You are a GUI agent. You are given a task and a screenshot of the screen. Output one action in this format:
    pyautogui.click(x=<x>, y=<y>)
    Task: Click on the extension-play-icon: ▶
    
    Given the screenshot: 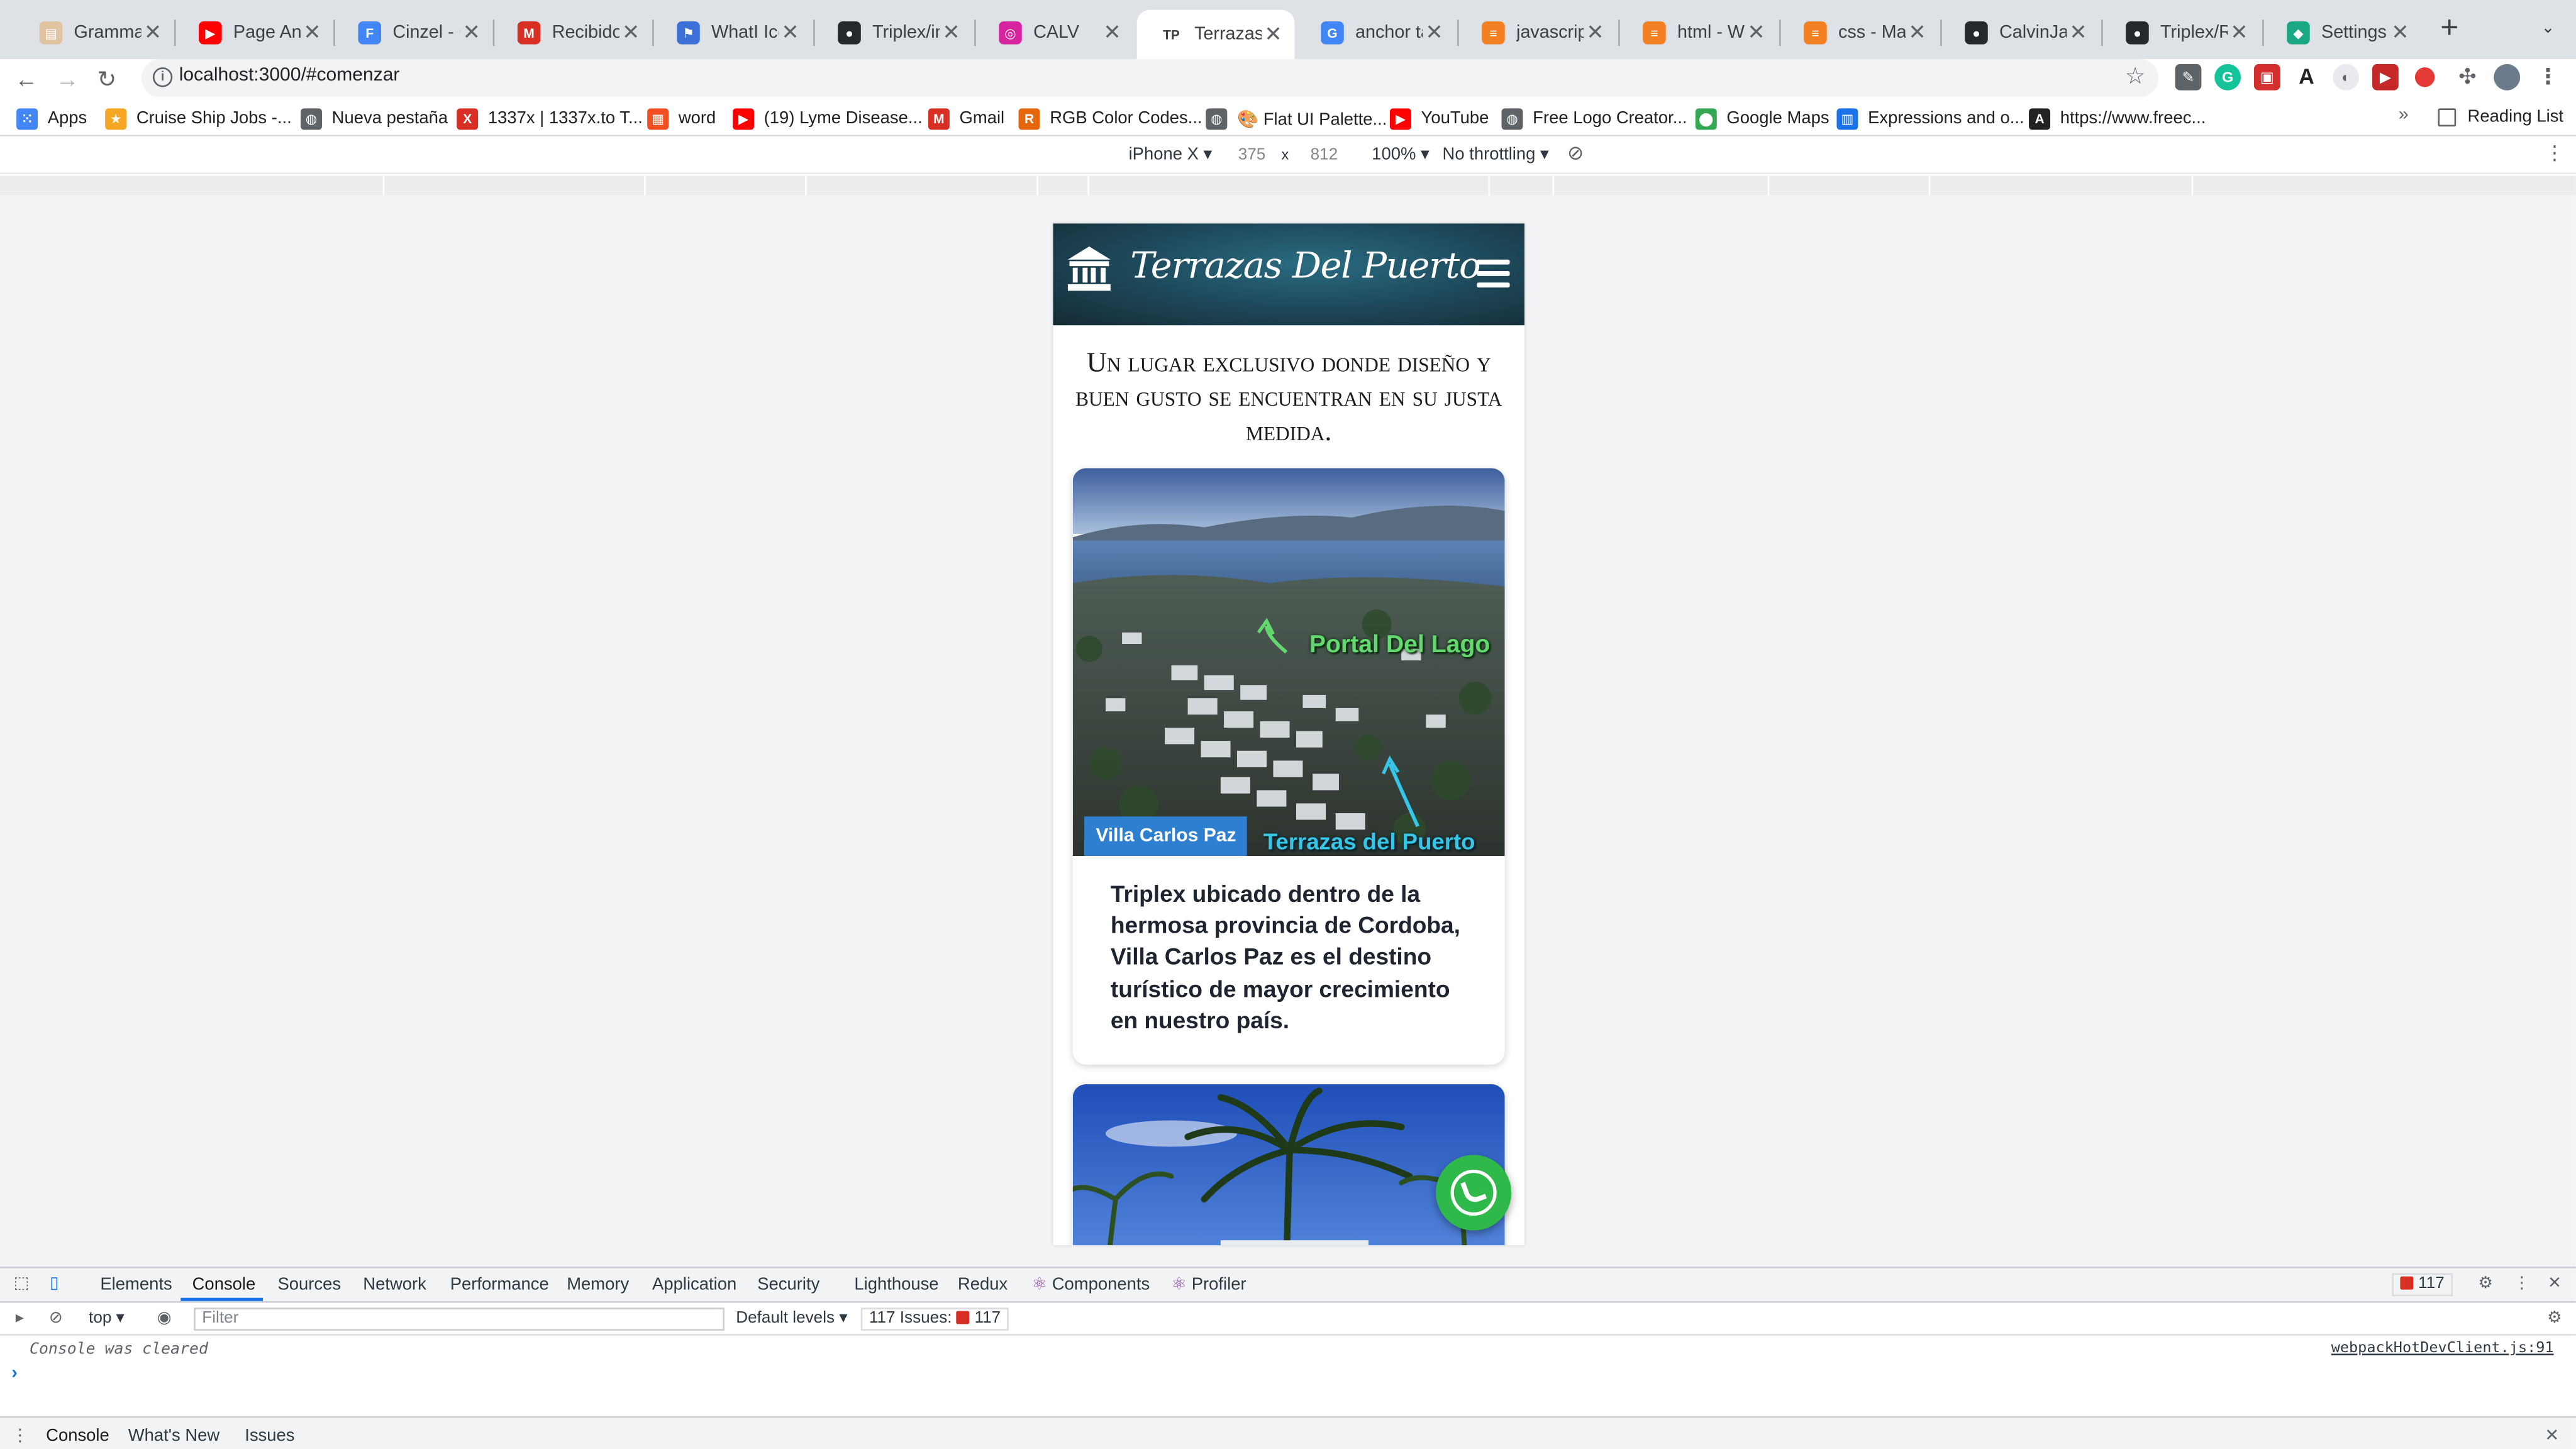 What is the action you would take?
    pyautogui.click(x=2385, y=77)
    